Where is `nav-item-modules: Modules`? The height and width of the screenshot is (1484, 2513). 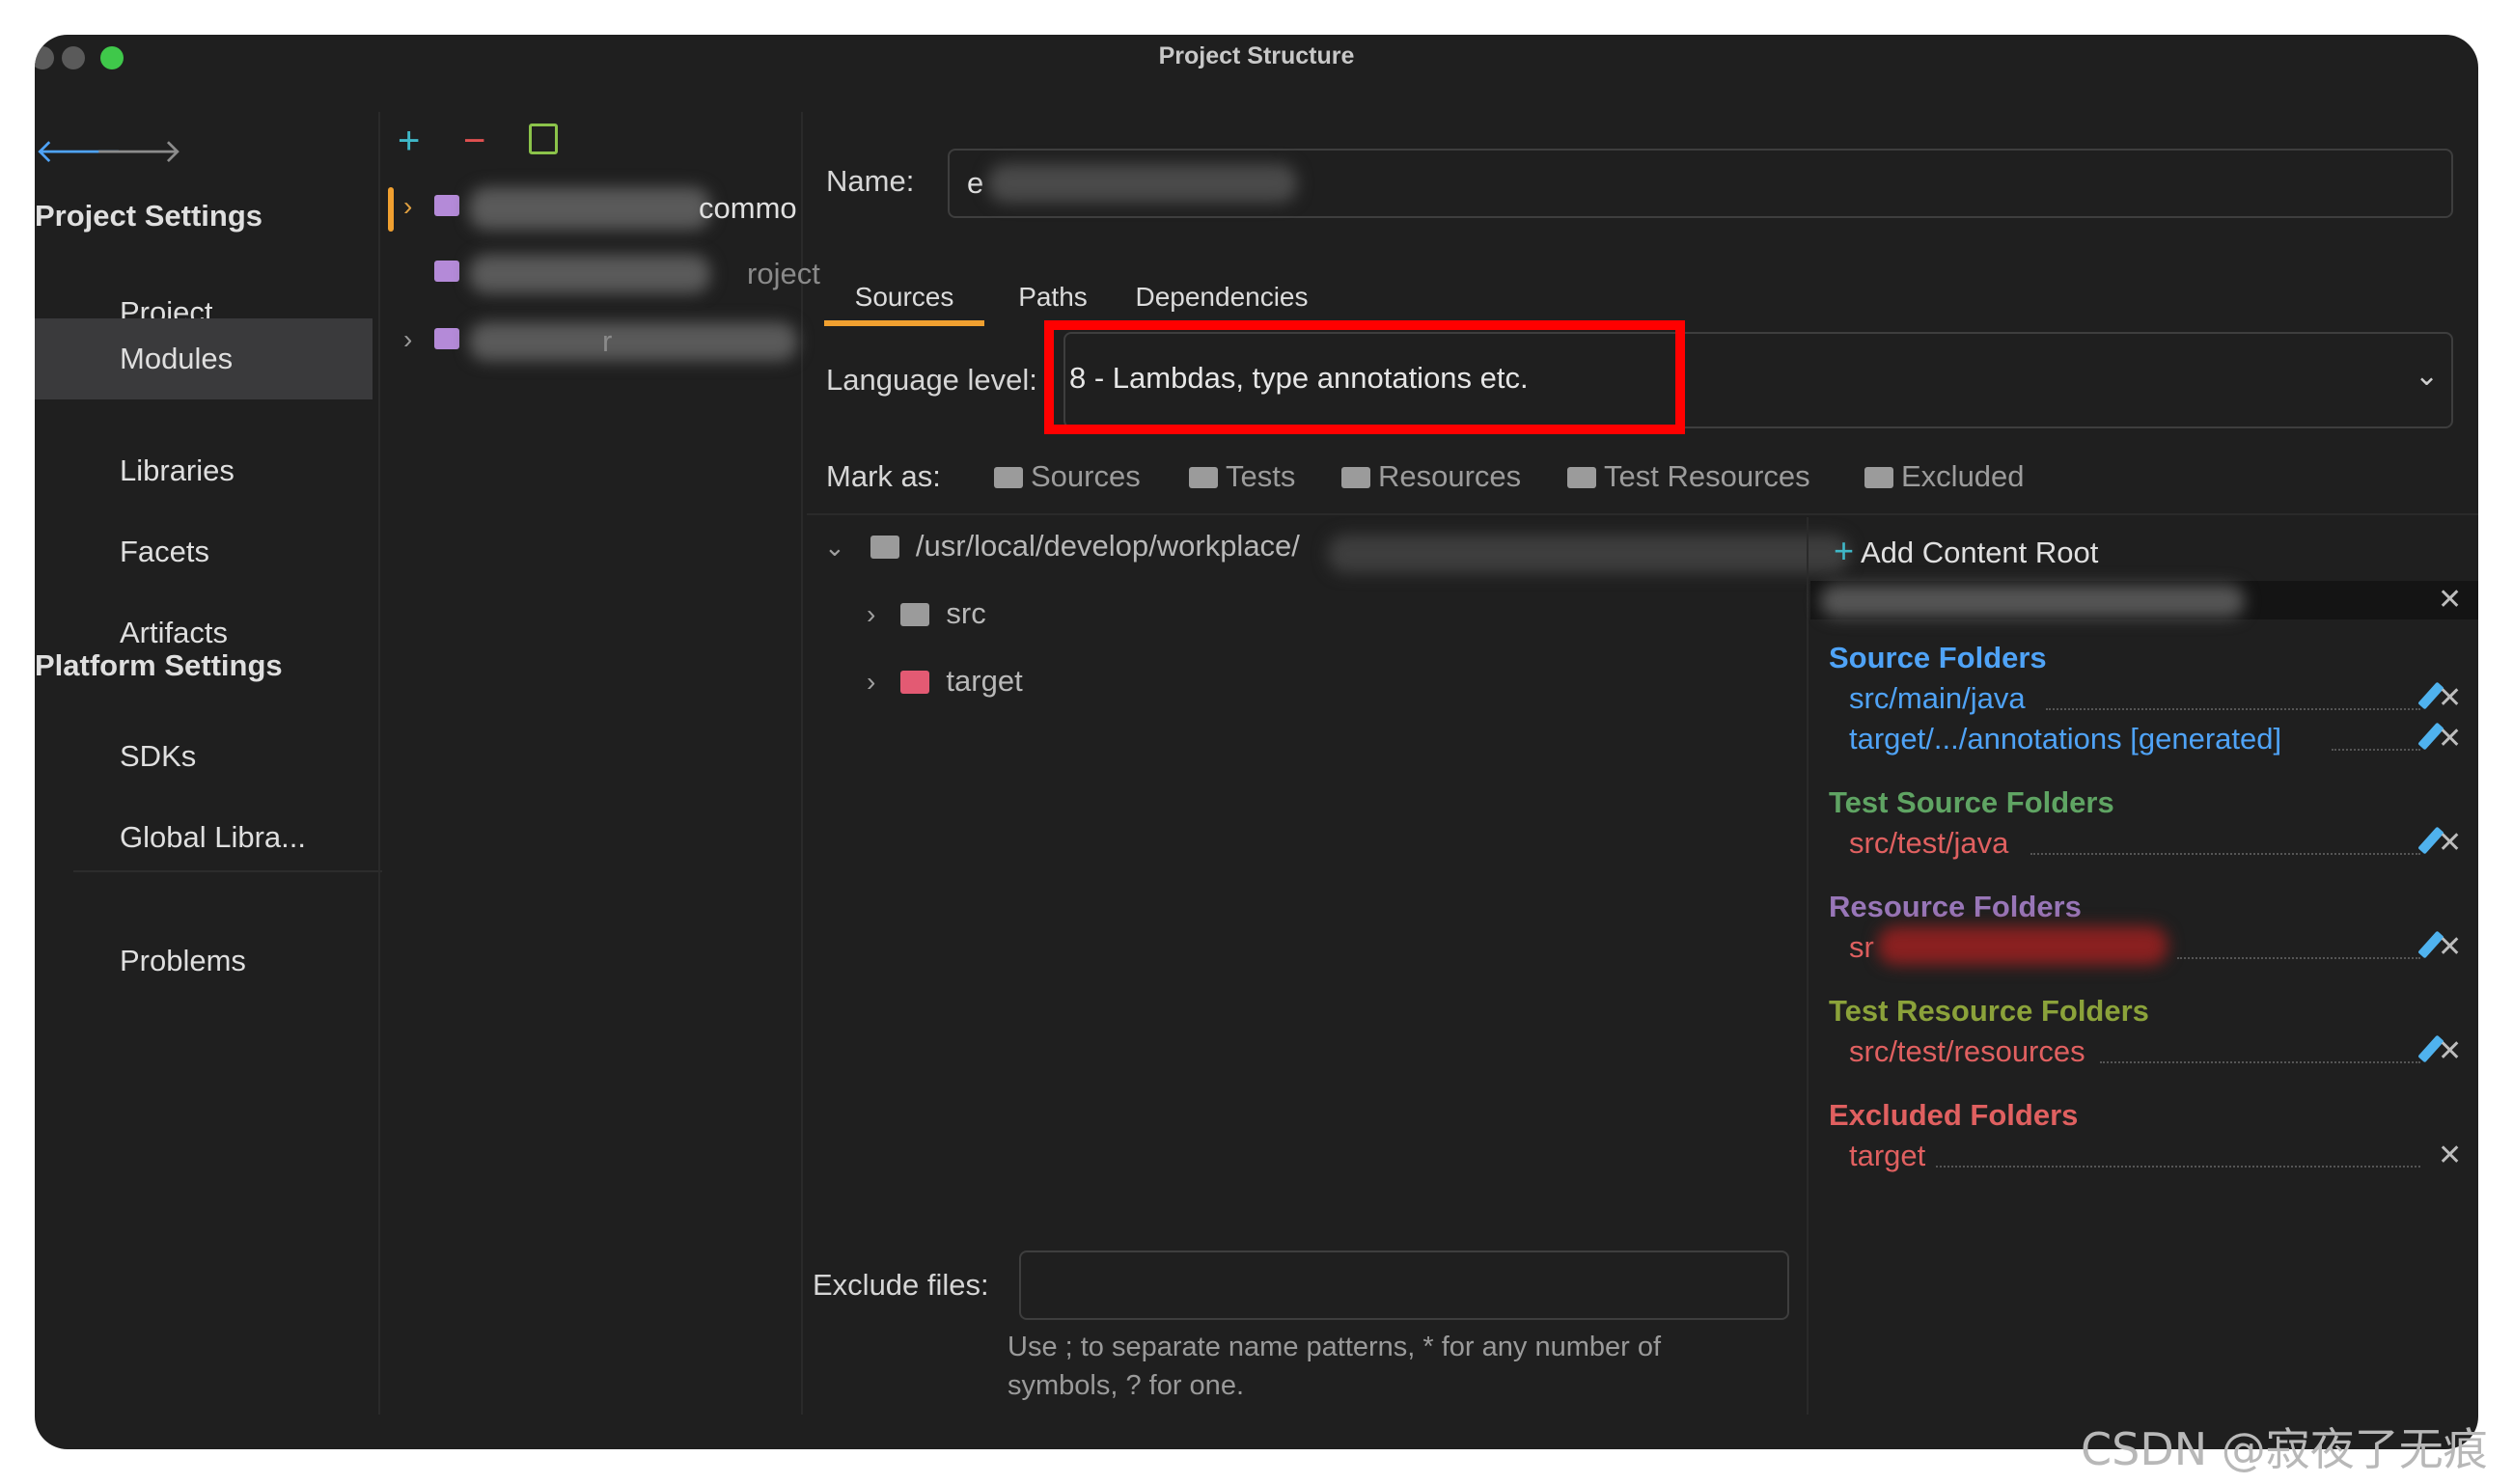
nav-item-modules: Modules is located at coordinates (204, 358).